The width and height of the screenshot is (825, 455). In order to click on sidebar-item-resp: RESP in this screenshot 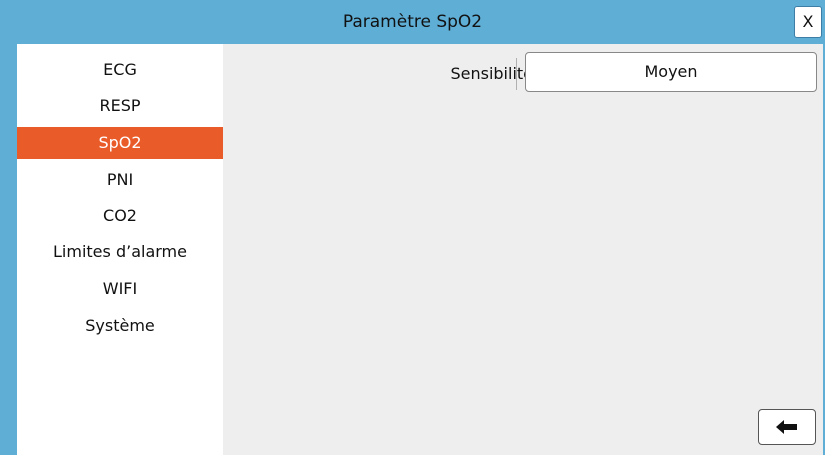, I will do `click(120, 106)`.